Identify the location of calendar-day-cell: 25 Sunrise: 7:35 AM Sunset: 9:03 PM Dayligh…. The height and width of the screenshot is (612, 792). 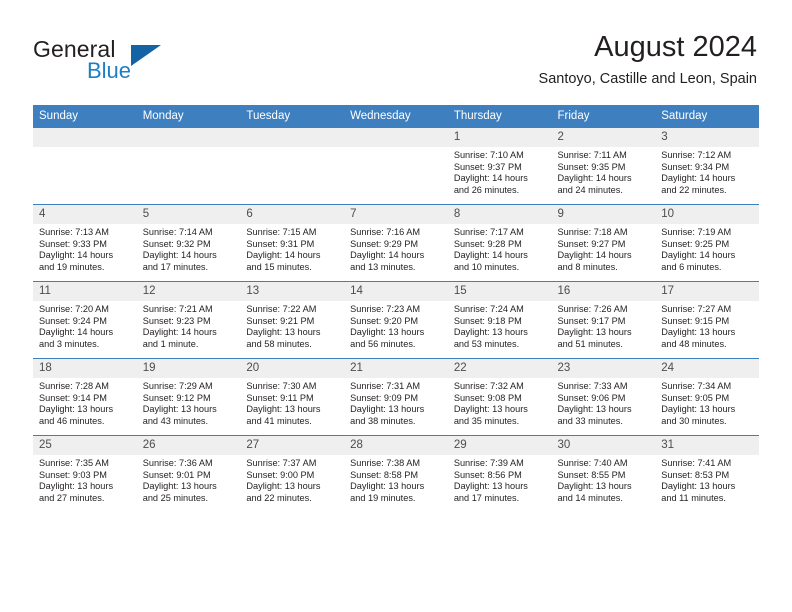
(85, 473).